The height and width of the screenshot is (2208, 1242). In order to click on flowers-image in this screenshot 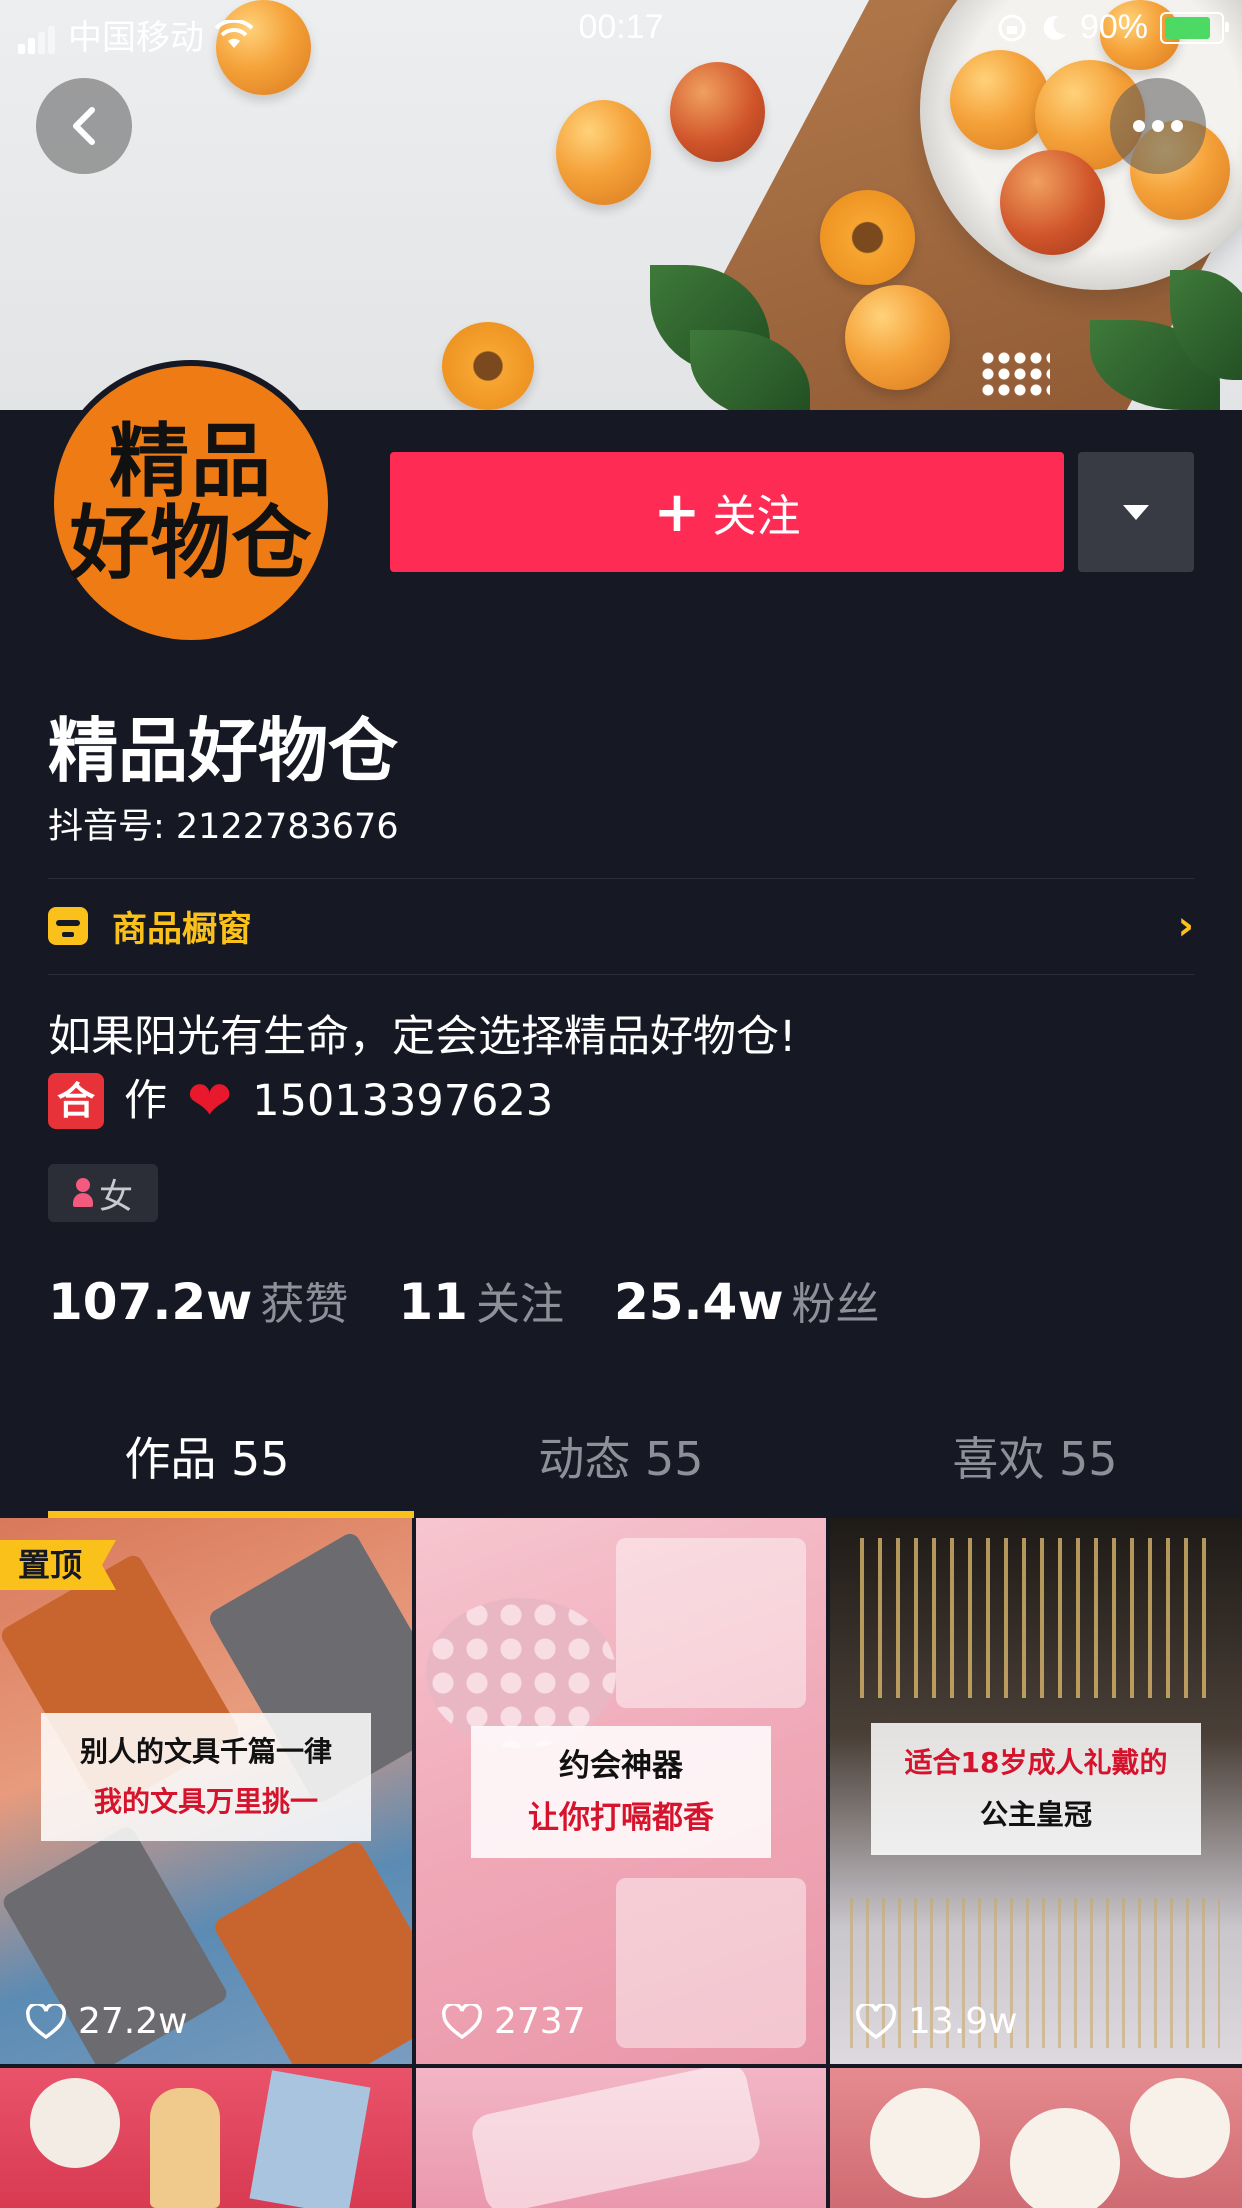, I will do `click(1015, 375)`.